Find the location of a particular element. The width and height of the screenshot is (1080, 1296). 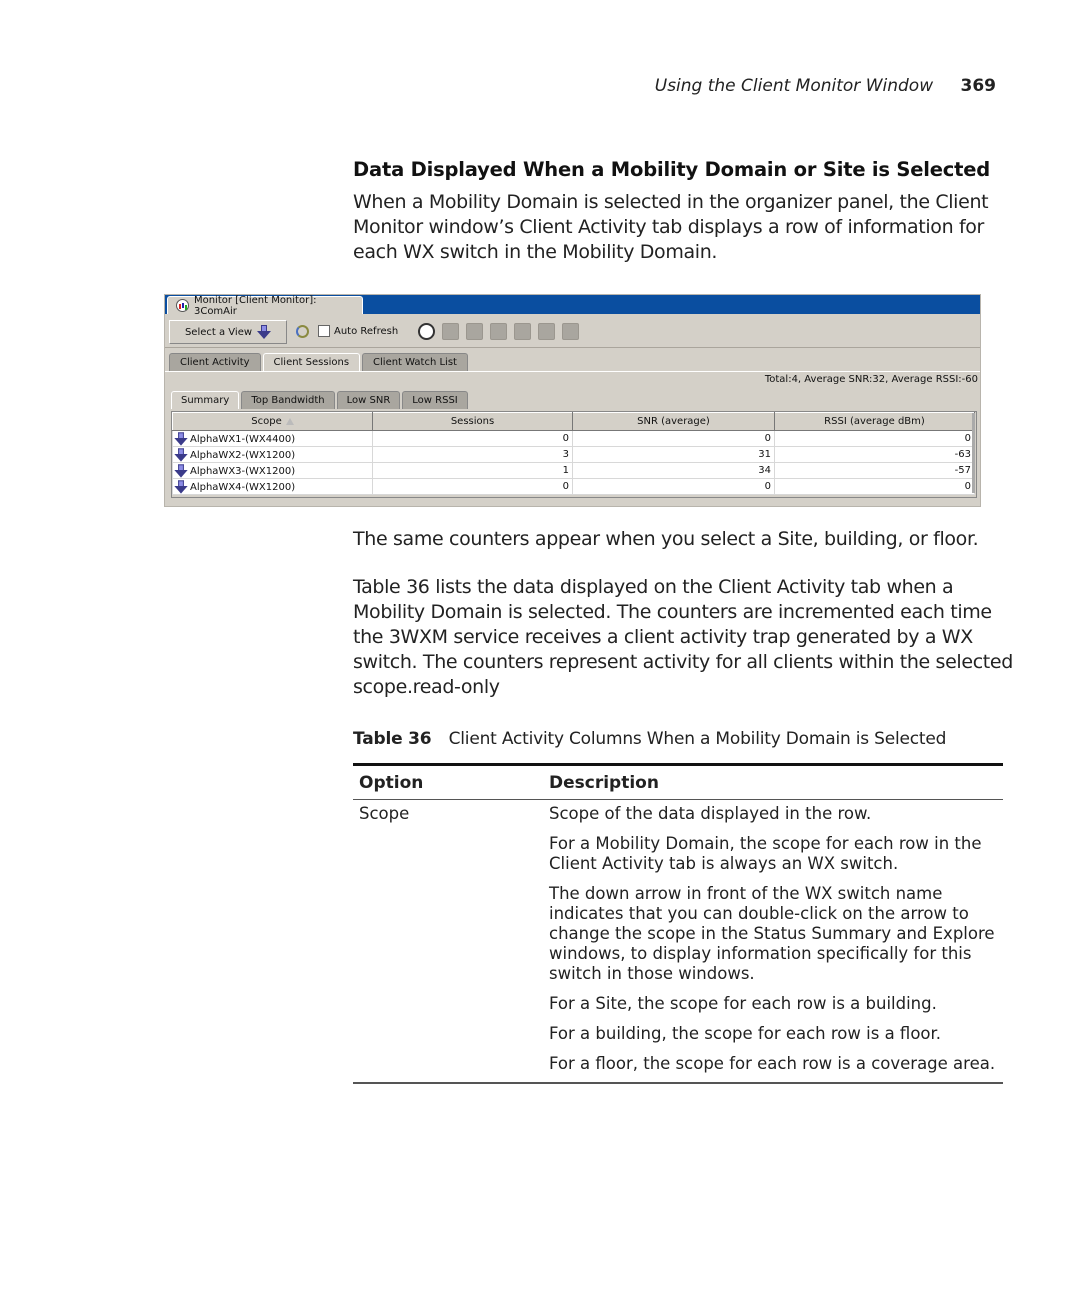

table-label: Table 36 is located at coordinates (392, 739).